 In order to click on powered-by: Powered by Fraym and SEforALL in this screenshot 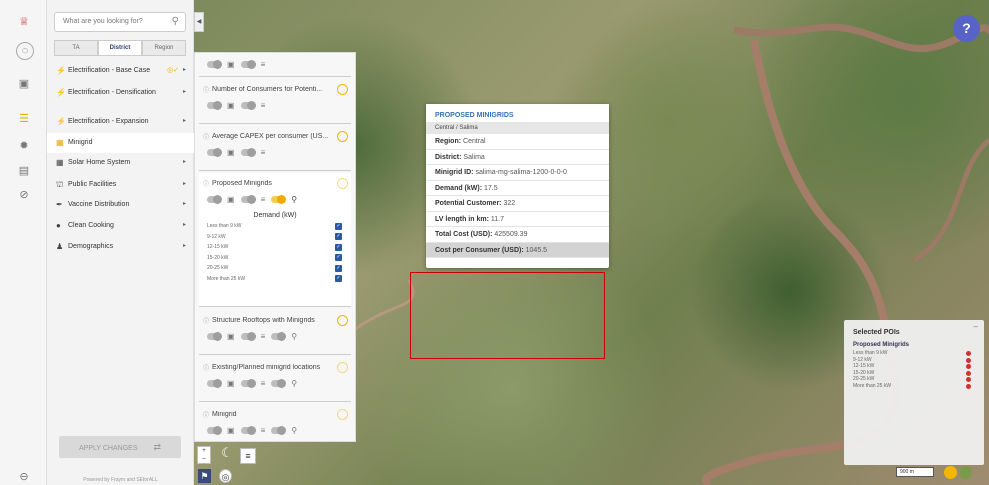, I will do `click(120, 480)`.